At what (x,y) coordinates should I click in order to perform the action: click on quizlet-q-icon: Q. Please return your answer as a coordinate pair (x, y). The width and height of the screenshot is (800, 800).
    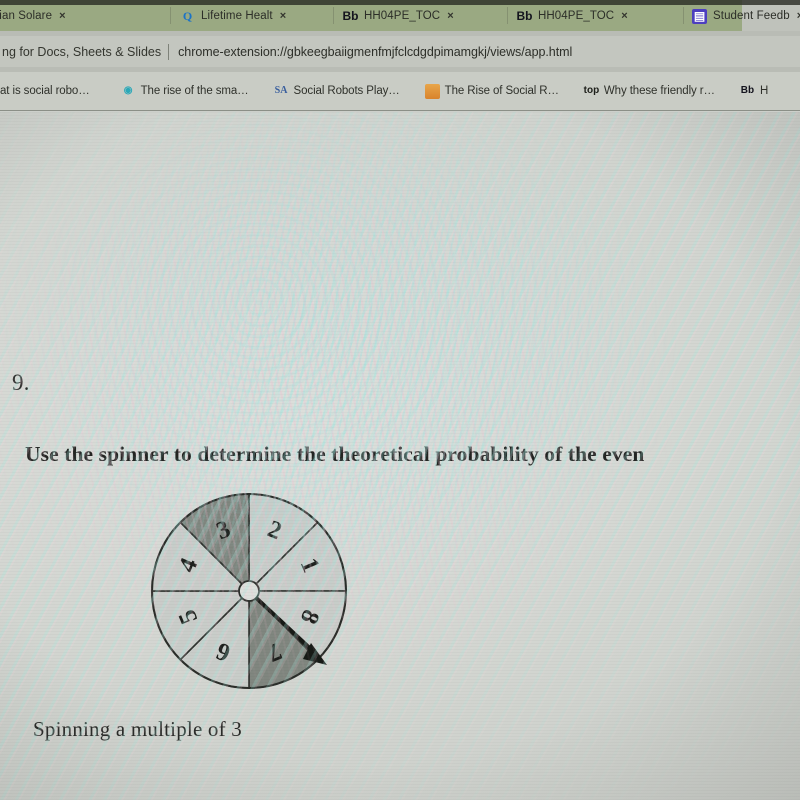
    Looking at the image, I should click on (187, 16).